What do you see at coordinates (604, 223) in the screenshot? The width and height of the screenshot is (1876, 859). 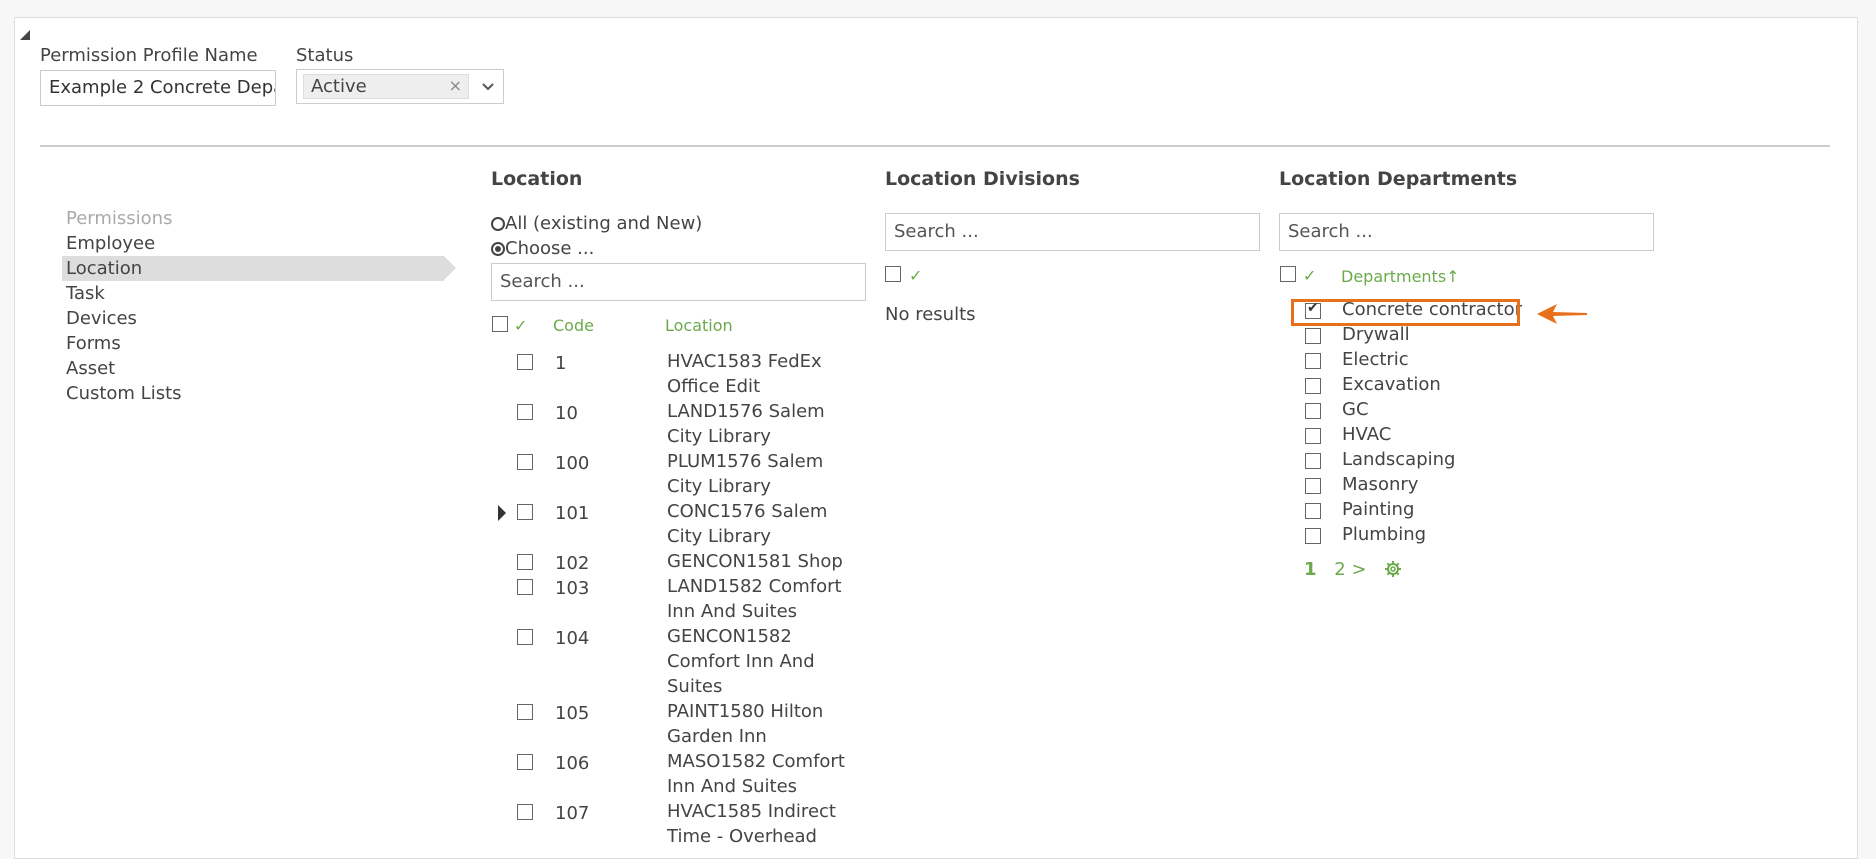 I see `radio-all-label: All (existing and New)` at bounding box center [604, 223].